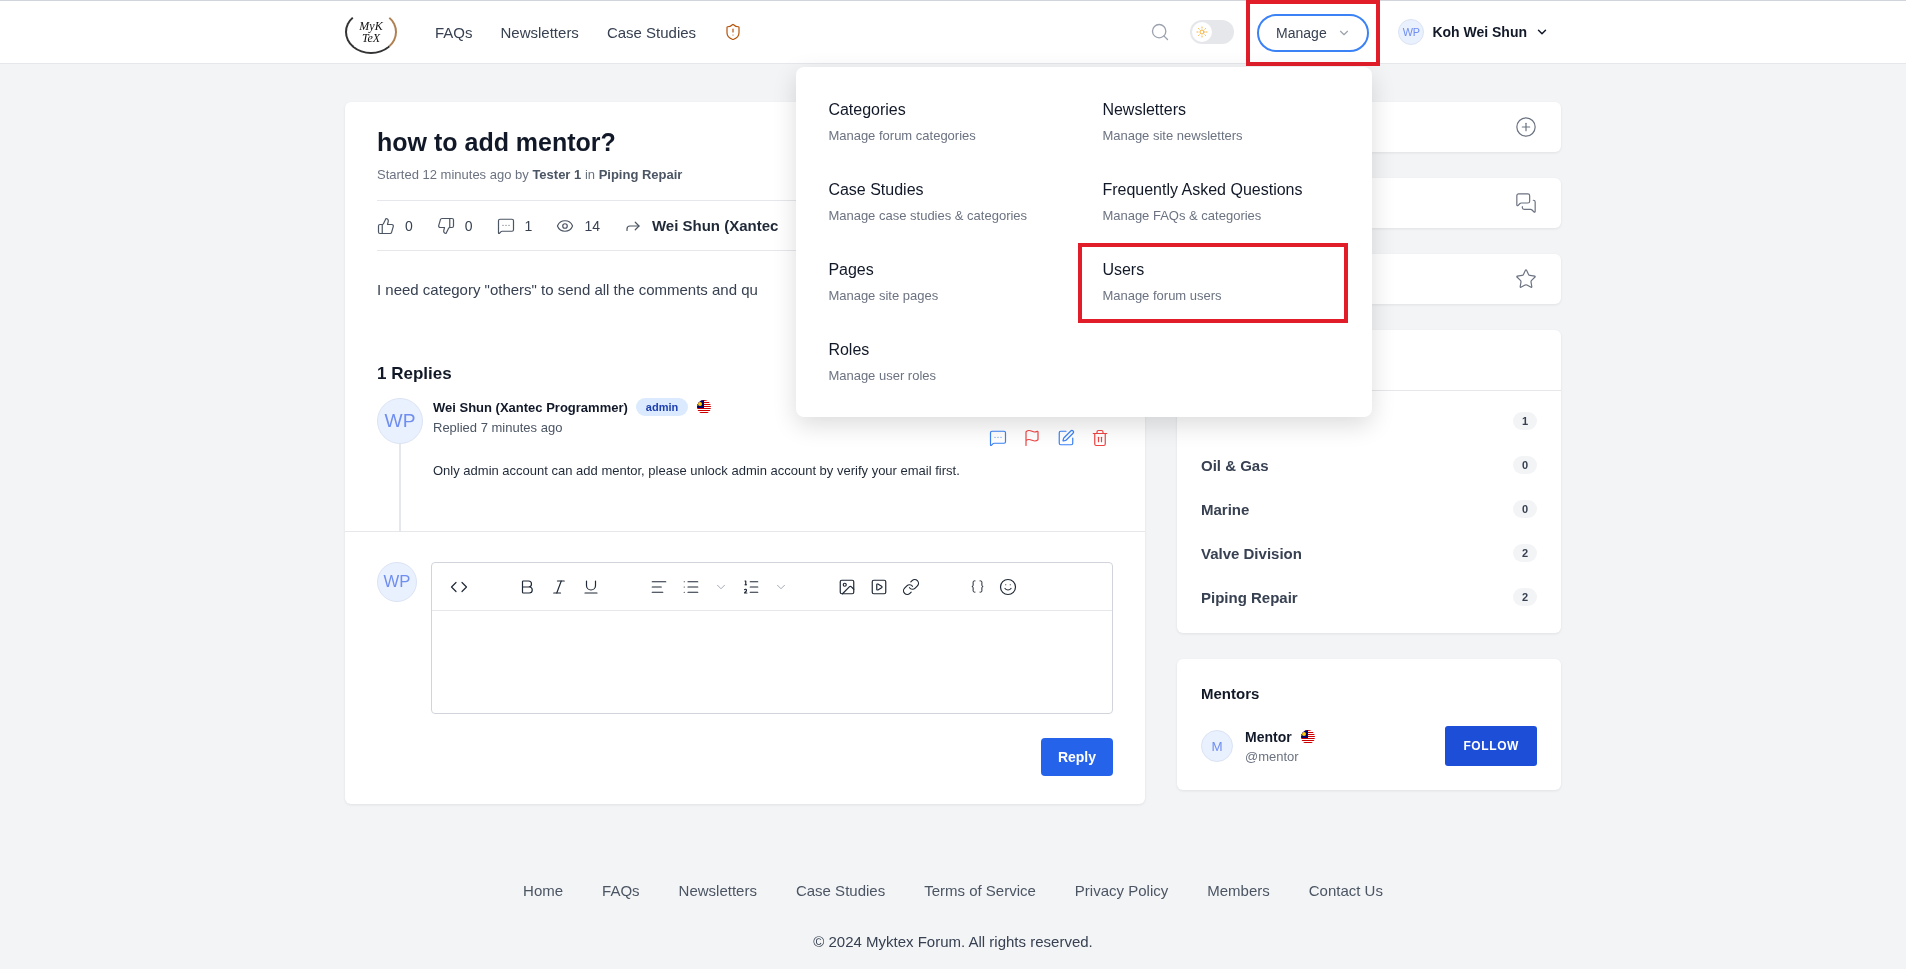 This screenshot has width=1906, height=969. What do you see at coordinates (1212, 32) in the screenshot?
I see `theme-toggle` at bounding box center [1212, 32].